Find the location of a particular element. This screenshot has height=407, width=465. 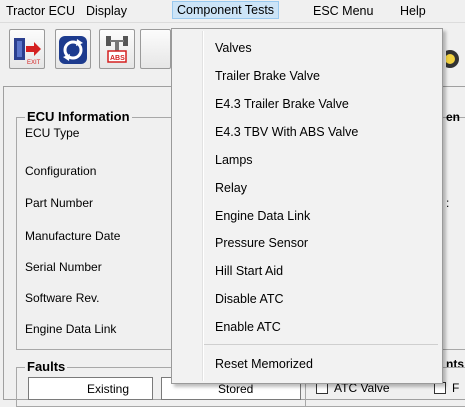

abs-button: ABS is located at coordinates (117, 49).